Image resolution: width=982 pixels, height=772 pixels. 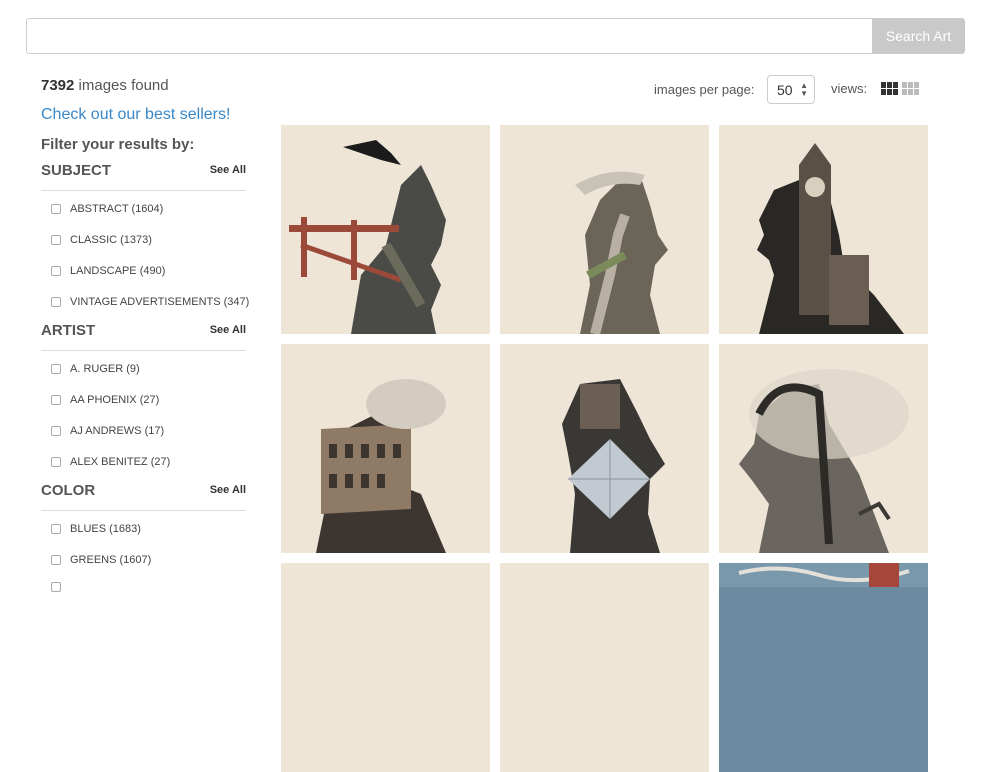 What do you see at coordinates (804, 89) in the screenshot?
I see `select-arrows-icon: ▲ ▼` at bounding box center [804, 89].